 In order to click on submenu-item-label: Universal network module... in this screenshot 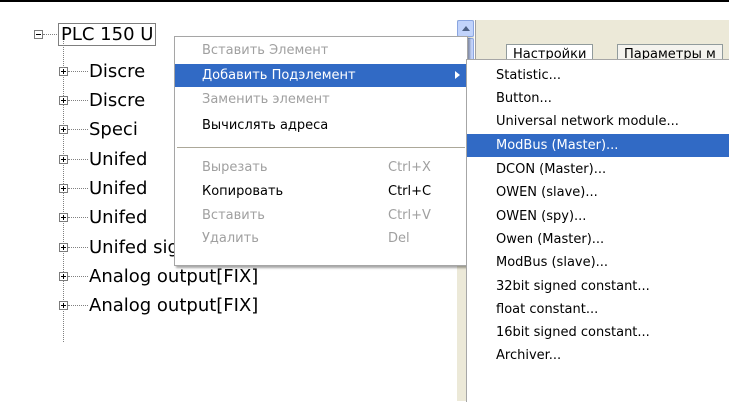, I will do `click(587, 121)`.